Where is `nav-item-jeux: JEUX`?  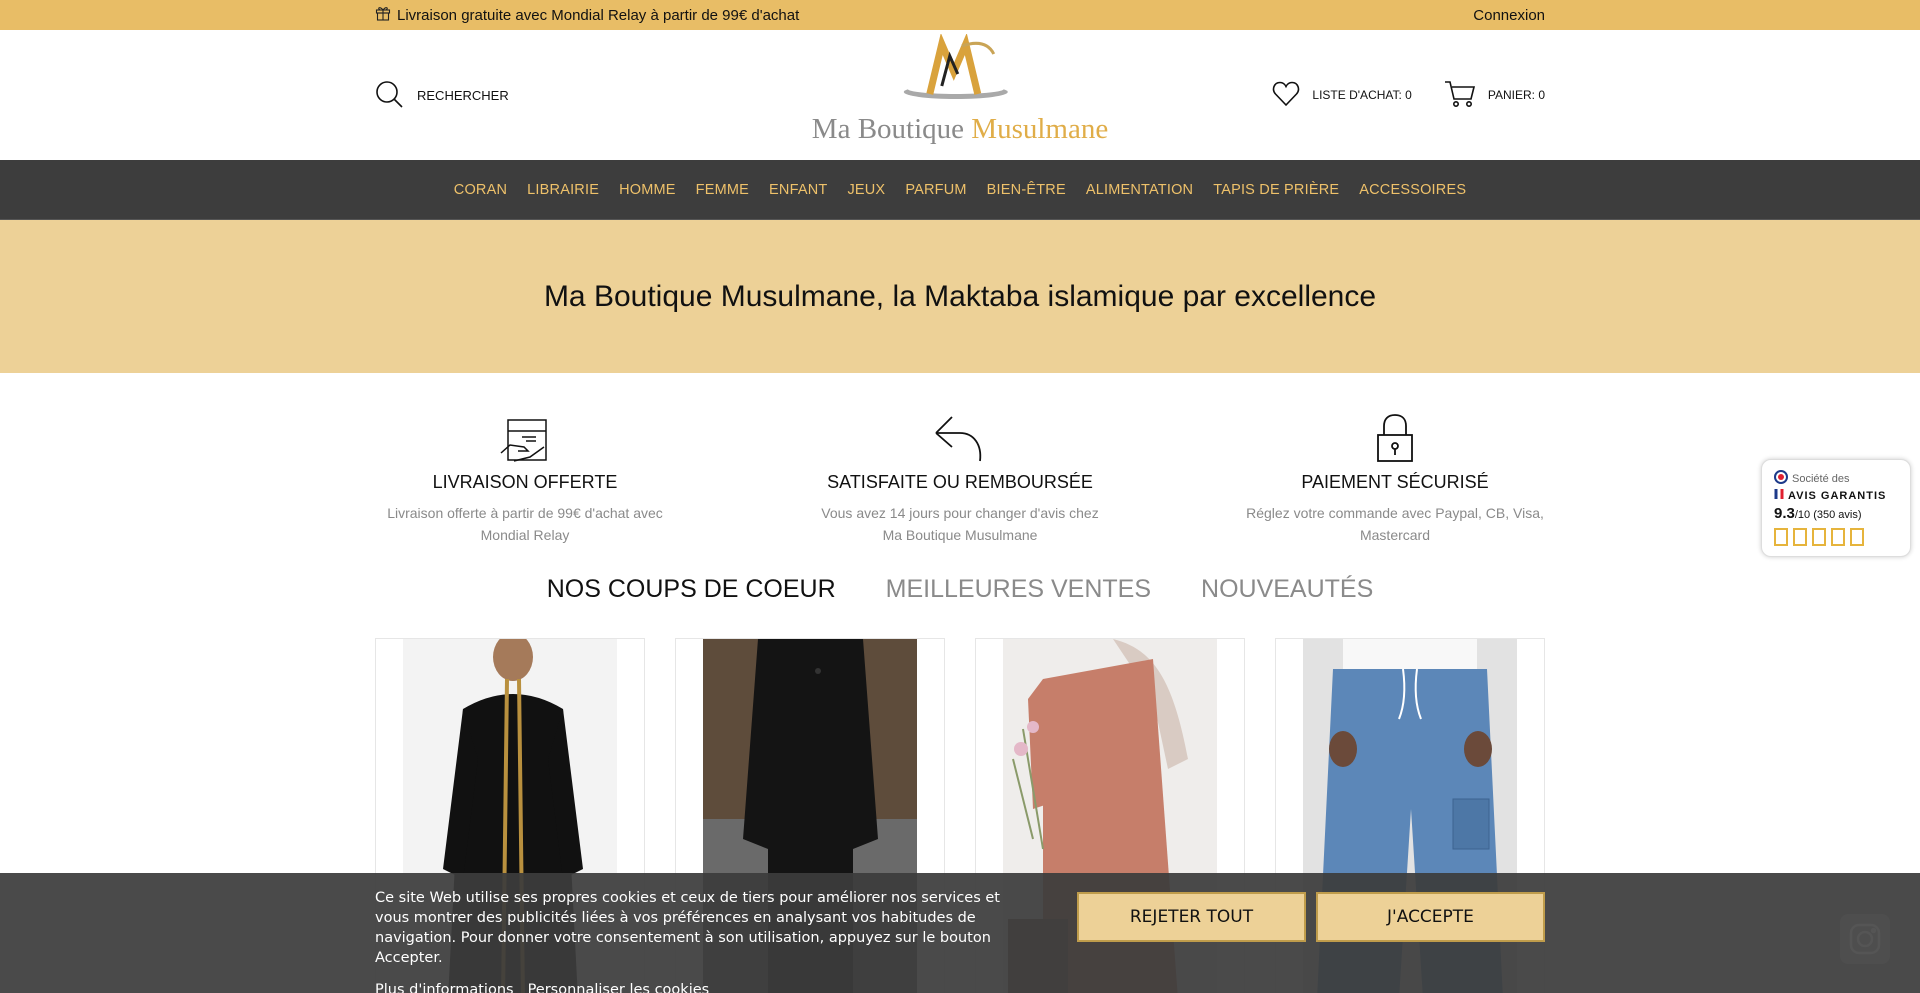 nav-item-jeux: JEUX is located at coordinates (866, 190).